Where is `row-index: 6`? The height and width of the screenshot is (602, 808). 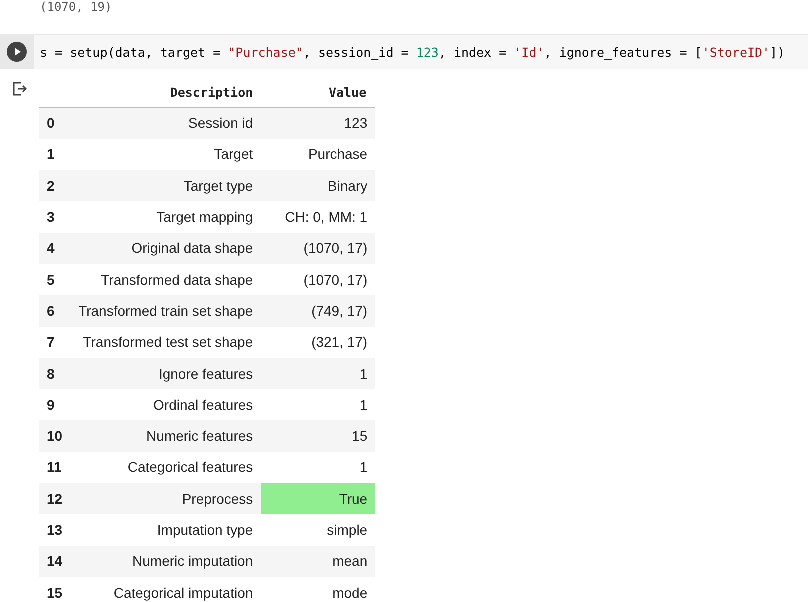
row-index: 6 is located at coordinates (55, 311).